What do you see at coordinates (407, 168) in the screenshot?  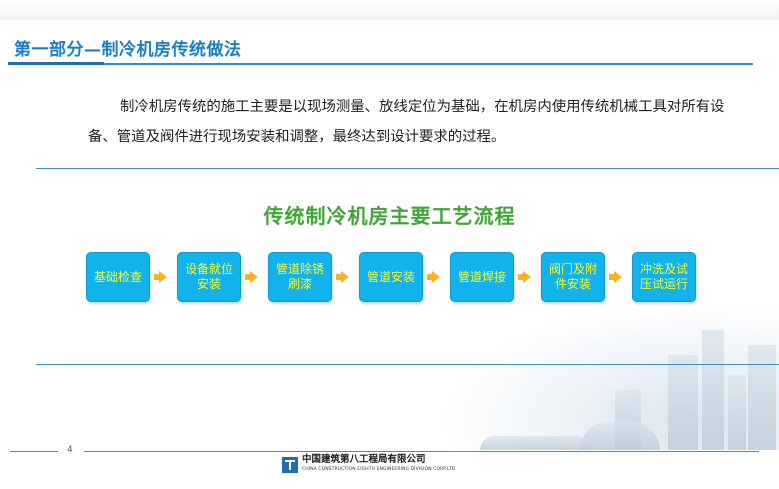 I see `divider-top` at bounding box center [407, 168].